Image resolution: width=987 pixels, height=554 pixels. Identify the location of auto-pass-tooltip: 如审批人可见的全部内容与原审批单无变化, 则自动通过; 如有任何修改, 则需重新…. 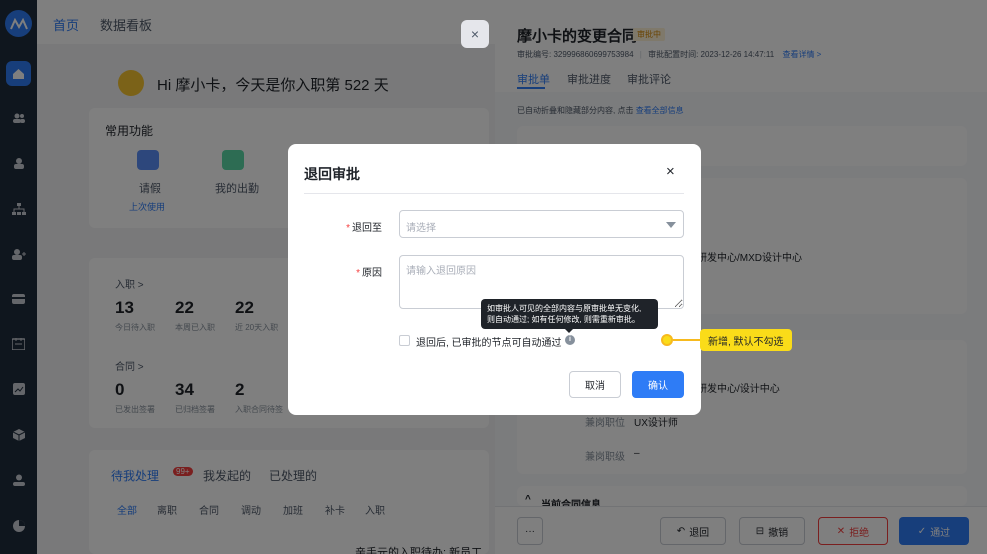
(569, 316).